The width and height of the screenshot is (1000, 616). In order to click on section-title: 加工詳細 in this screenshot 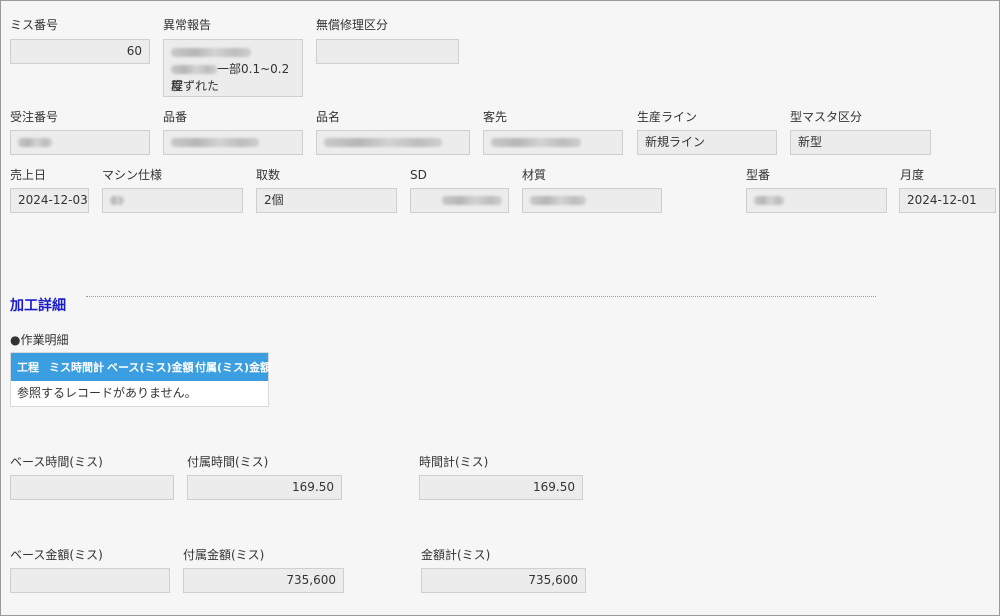, I will do `click(38, 306)`.